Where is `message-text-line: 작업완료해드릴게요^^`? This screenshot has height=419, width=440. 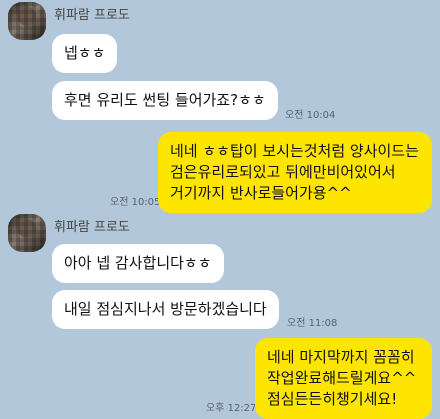 message-text-line: 작업완료해드릴게요^^ is located at coordinates (342, 378).